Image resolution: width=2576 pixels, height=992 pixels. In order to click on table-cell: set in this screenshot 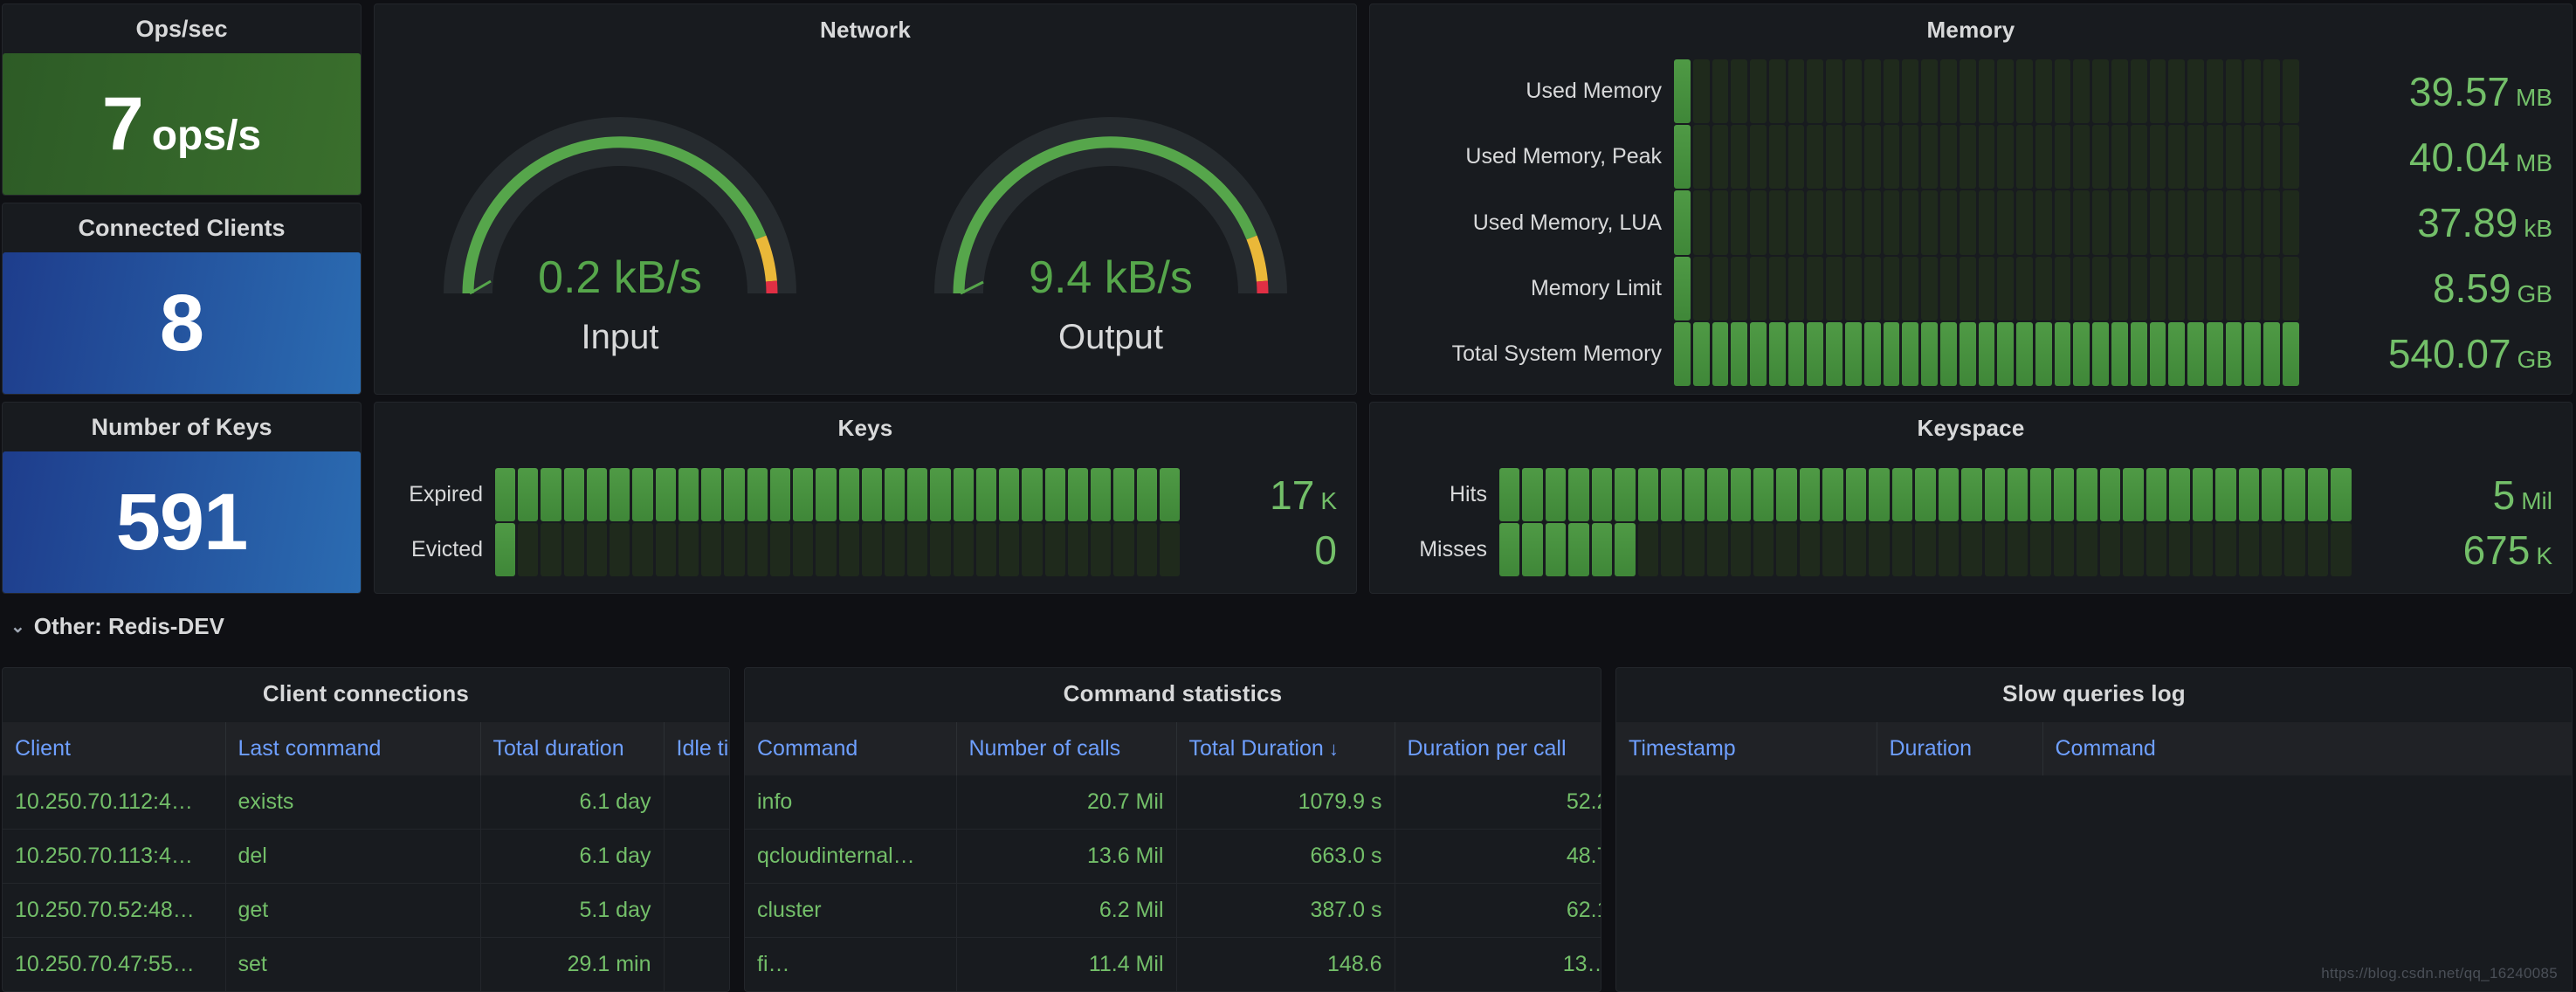, I will do `click(353, 964)`.